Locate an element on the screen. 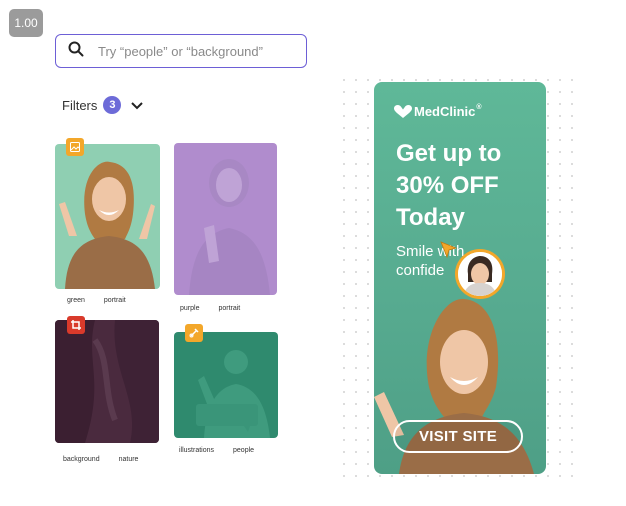 The image size is (626, 506). filters-toggle: Filters 3 is located at coordinates (103, 105).